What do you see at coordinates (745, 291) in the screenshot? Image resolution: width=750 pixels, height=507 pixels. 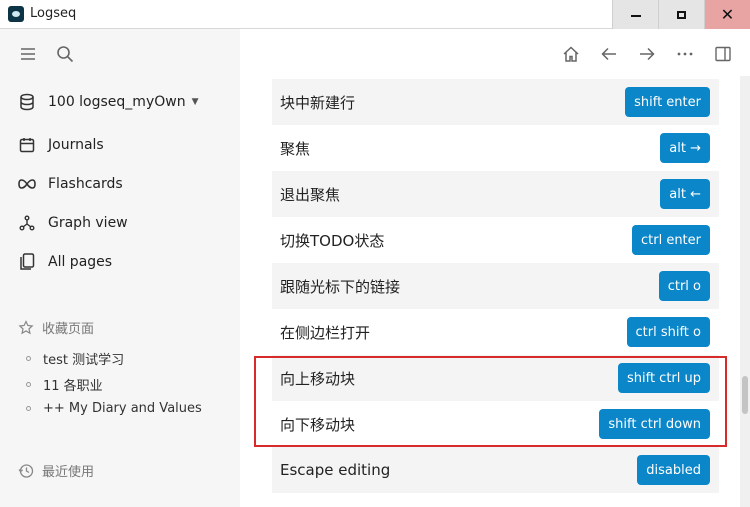 I see `scrollbar-track` at bounding box center [745, 291].